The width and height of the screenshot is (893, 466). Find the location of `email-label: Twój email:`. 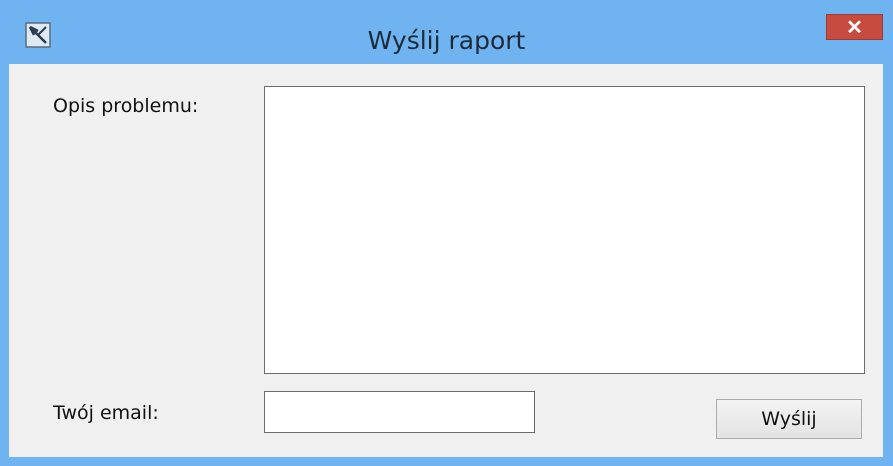

email-label: Twój email: is located at coordinates (106, 413).